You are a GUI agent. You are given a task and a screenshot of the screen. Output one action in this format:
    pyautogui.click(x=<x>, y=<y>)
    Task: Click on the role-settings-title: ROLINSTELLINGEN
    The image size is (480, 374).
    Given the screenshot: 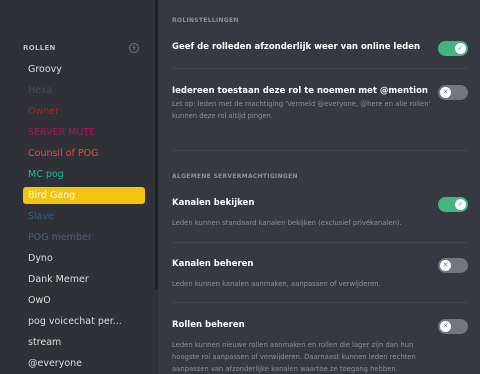 What is the action you would take?
    pyautogui.click(x=205, y=20)
    